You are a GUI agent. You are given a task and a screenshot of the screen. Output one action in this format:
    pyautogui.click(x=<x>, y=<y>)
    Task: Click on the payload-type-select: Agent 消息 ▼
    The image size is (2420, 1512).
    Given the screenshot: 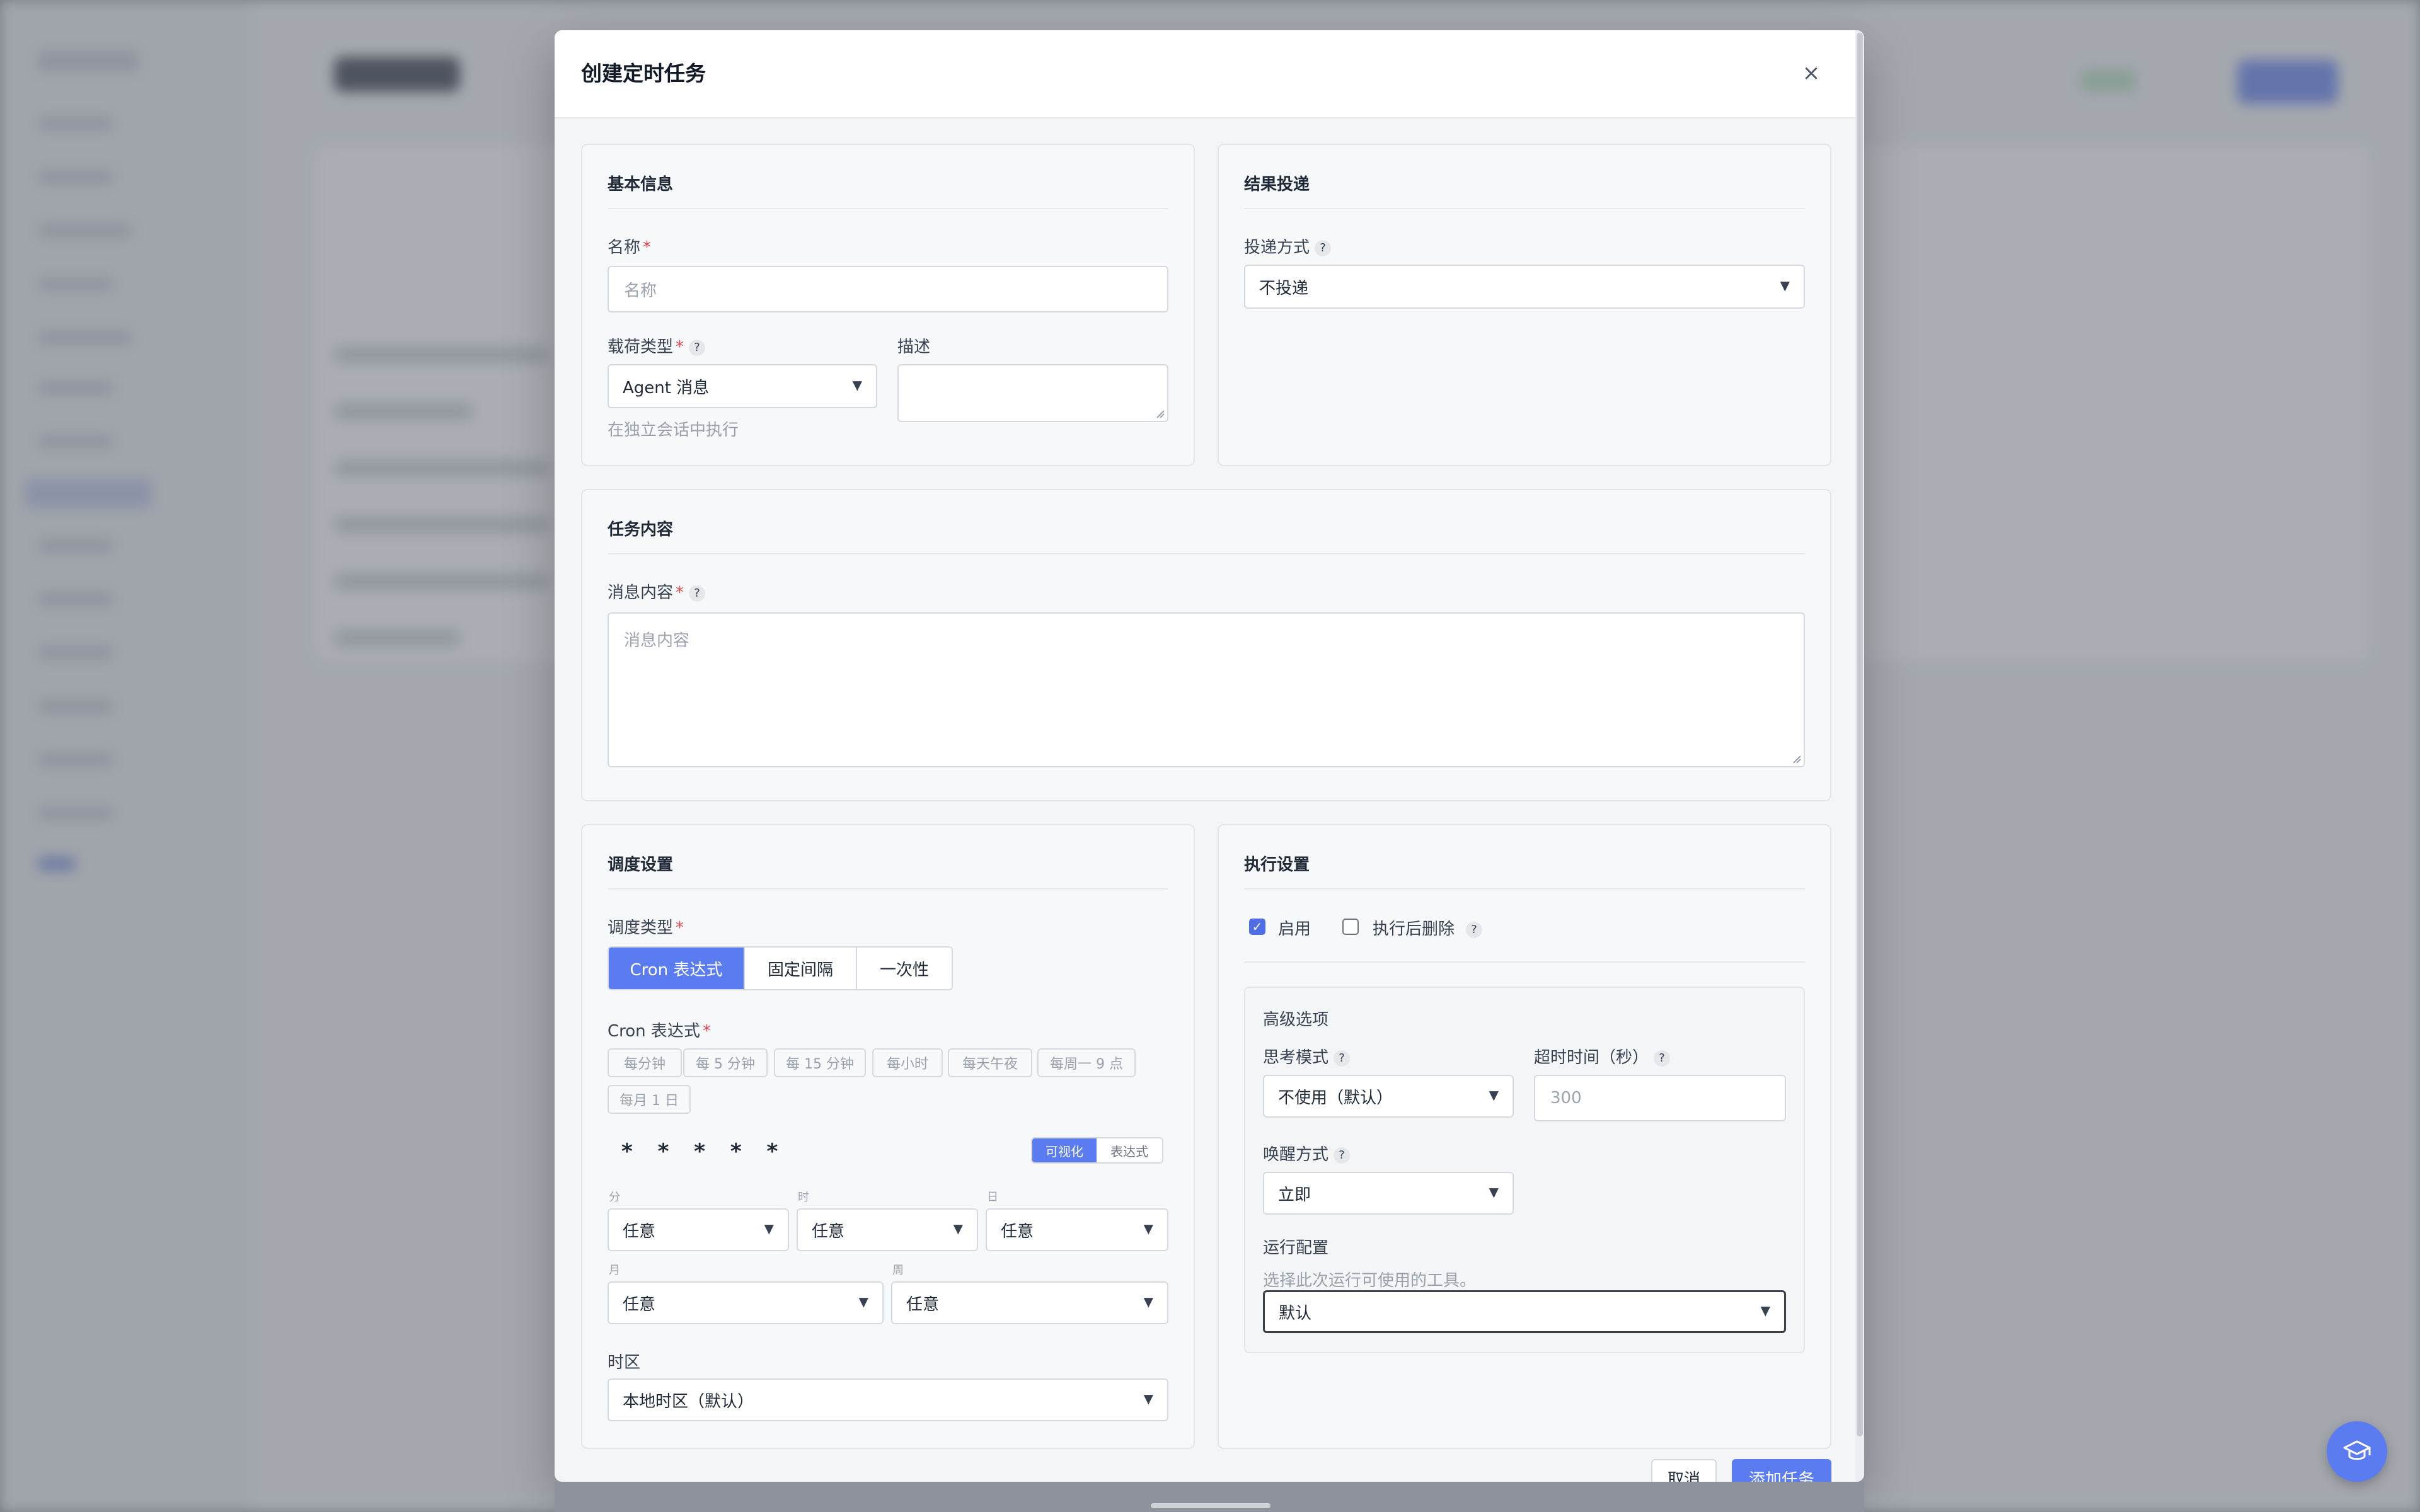 What is the action you would take?
    pyautogui.click(x=743, y=386)
    